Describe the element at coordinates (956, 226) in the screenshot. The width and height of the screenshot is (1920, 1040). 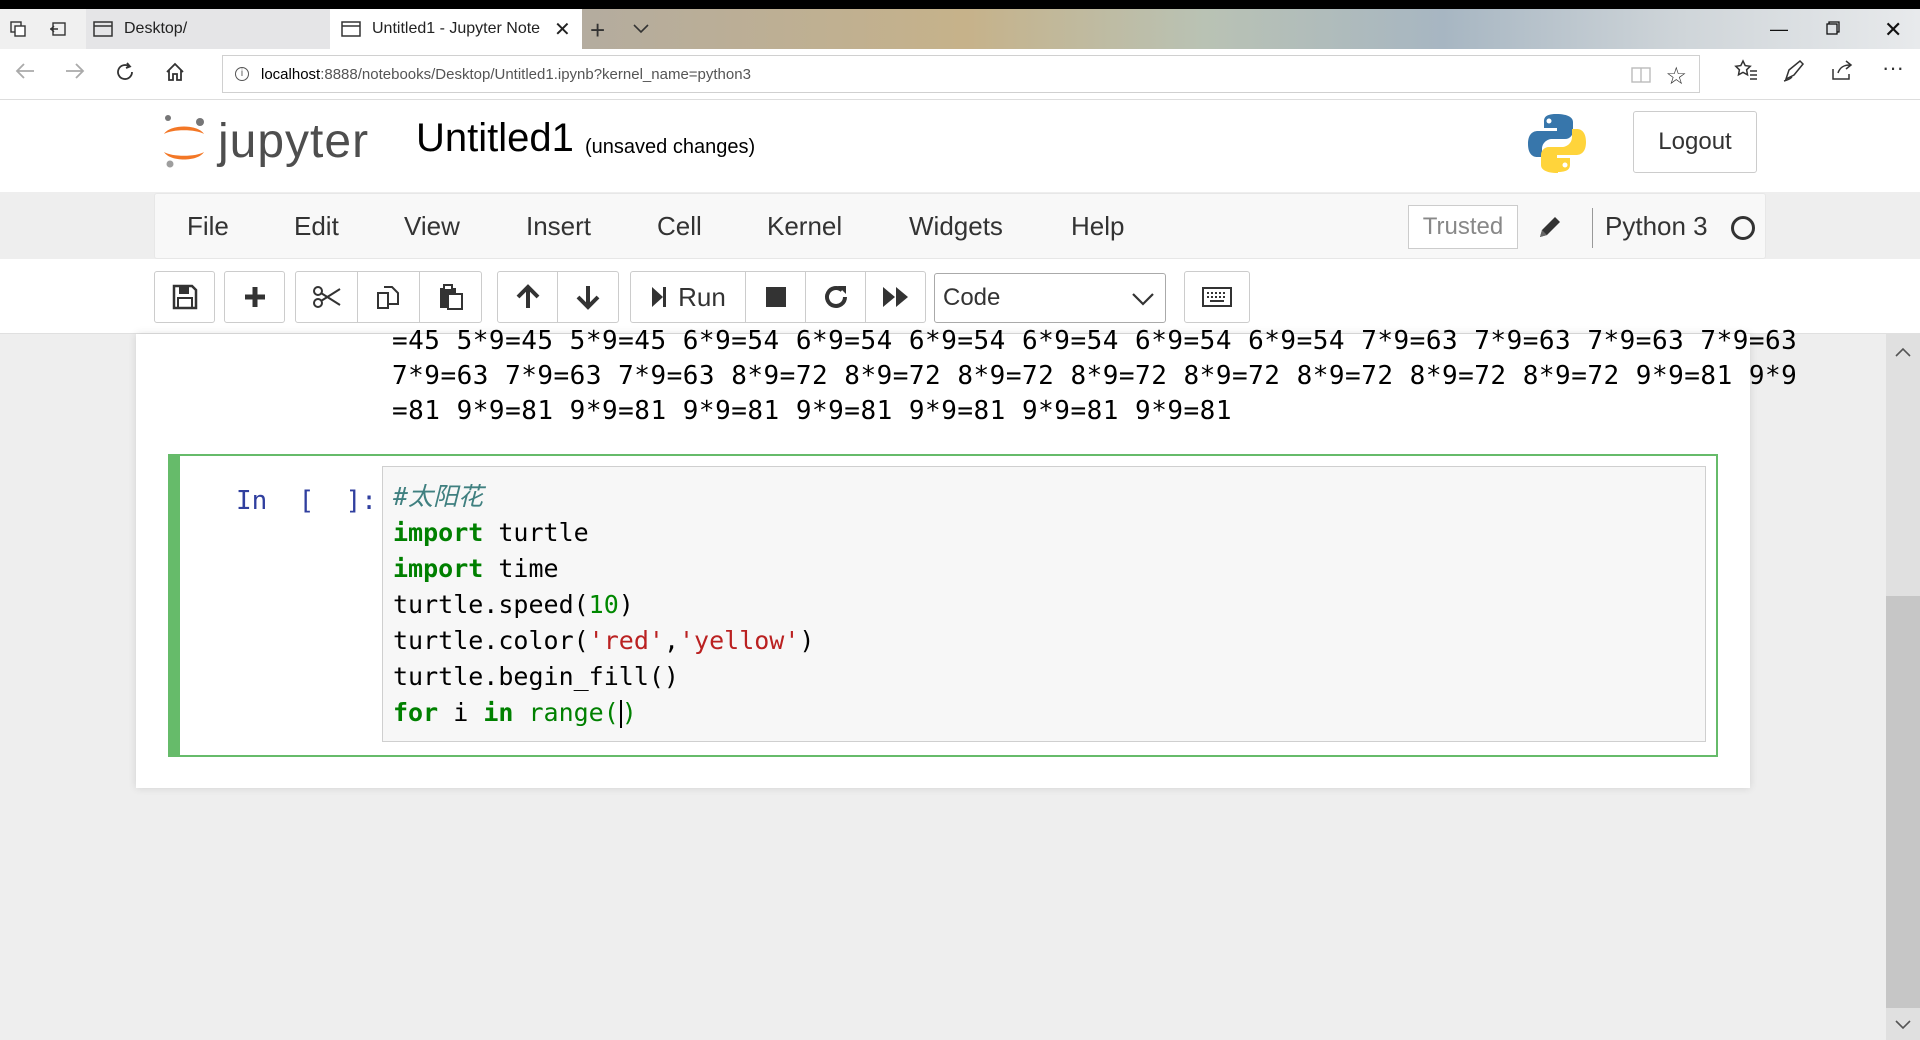
I see `menu-widgets: Widgets` at that location.